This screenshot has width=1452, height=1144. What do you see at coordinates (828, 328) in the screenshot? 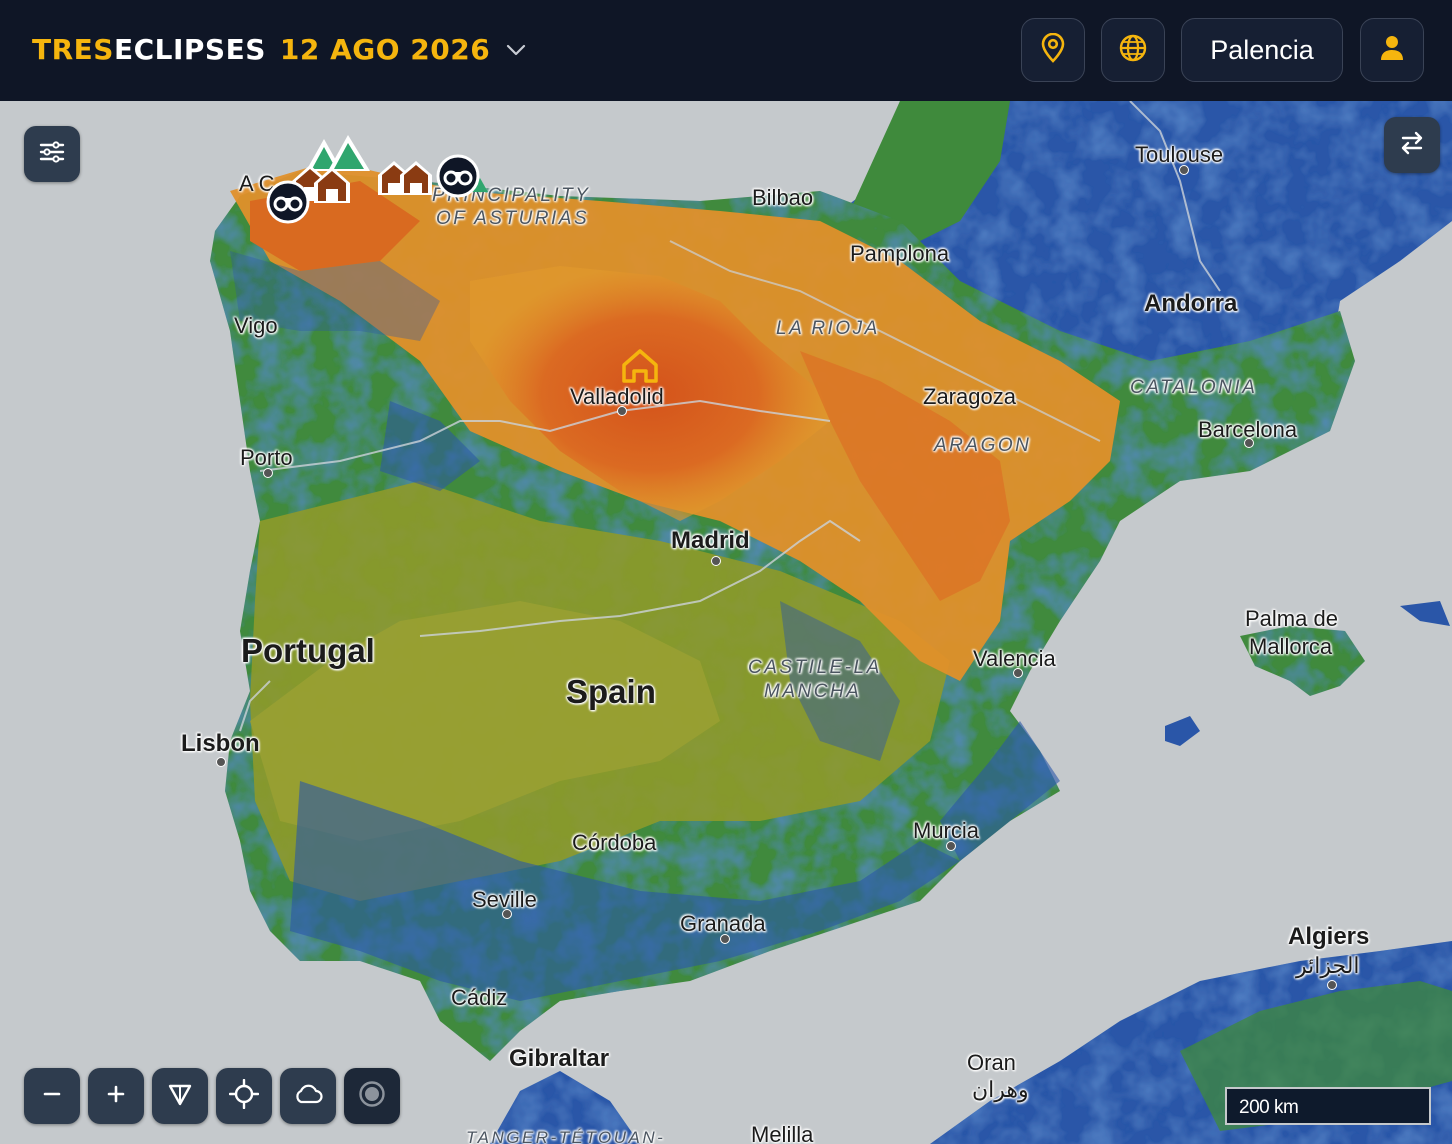
I see `region-label-la-rioja: LA RIOJA` at bounding box center [828, 328].